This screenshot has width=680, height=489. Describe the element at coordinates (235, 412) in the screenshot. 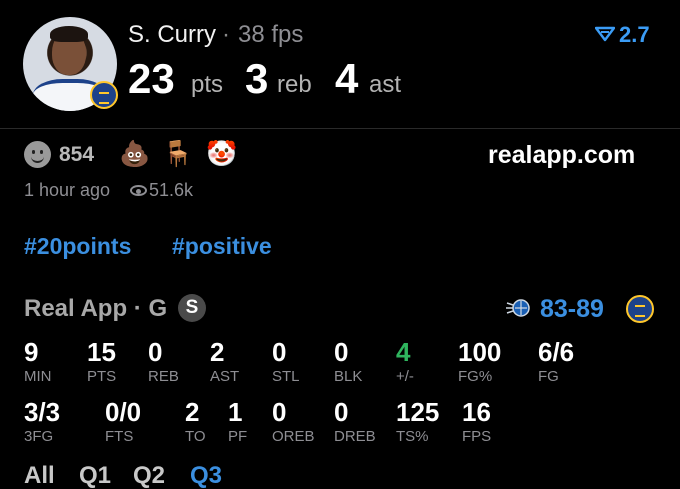

I see `stat-value: 1` at that location.